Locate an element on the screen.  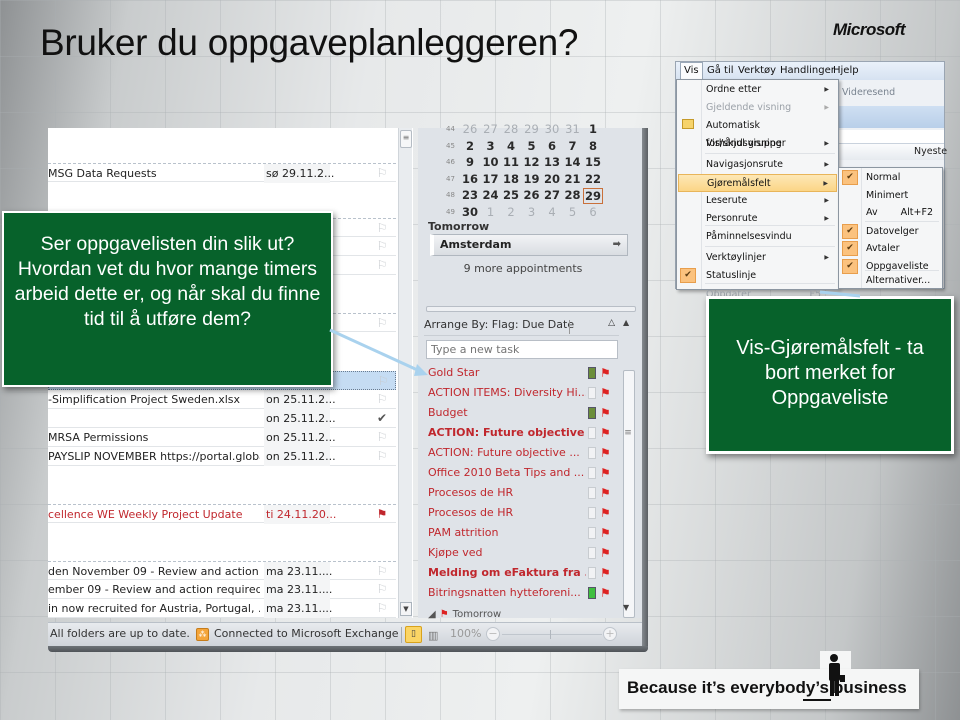
task-item: Office 2010 Beta Tips and ... ⚑ is located at coordinates (523, 473).